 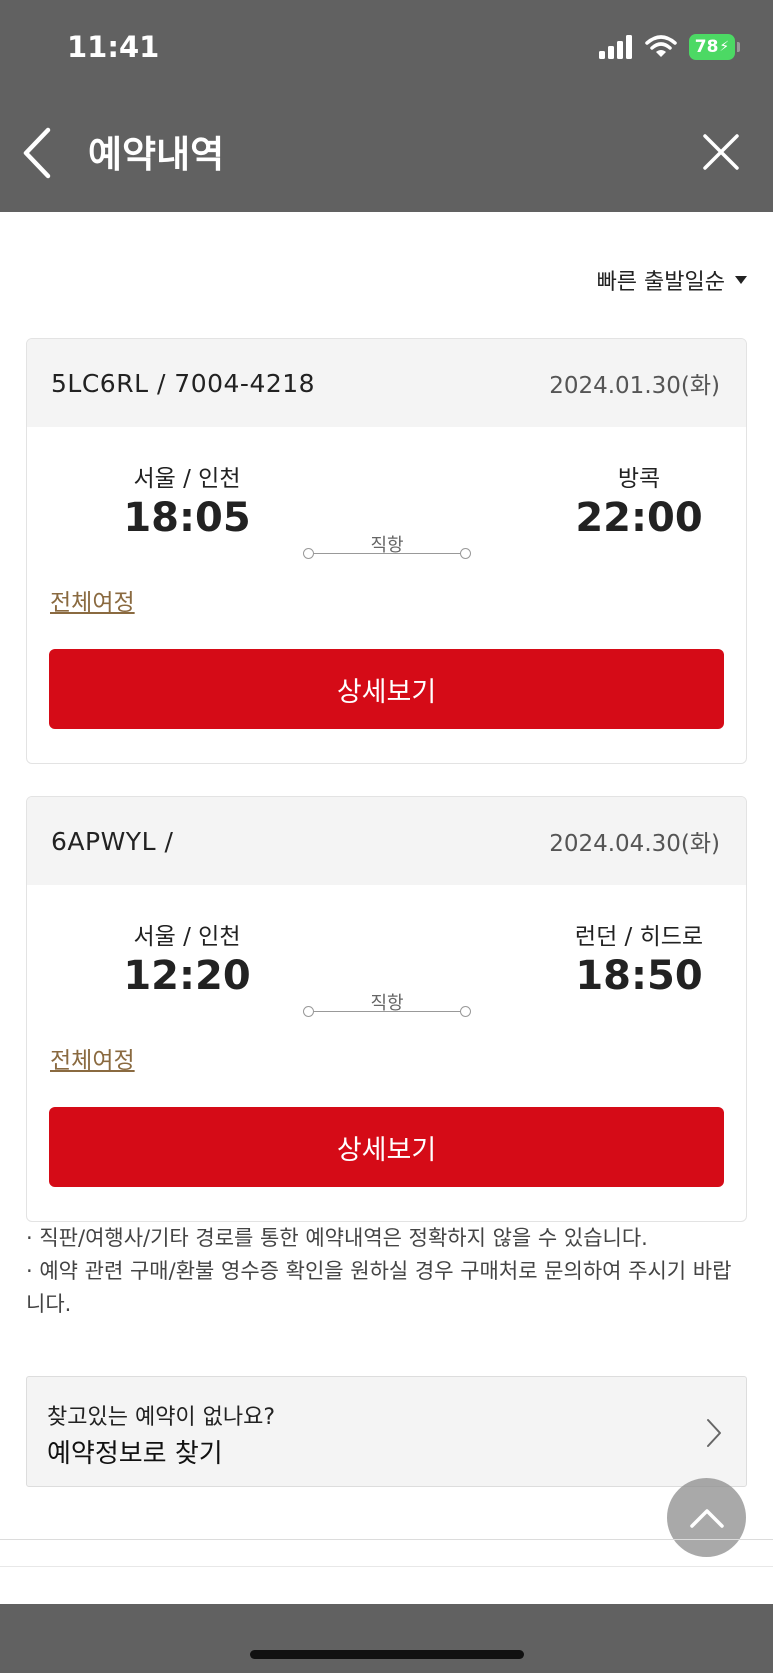 I want to click on close-icon, so click(x=721, y=152).